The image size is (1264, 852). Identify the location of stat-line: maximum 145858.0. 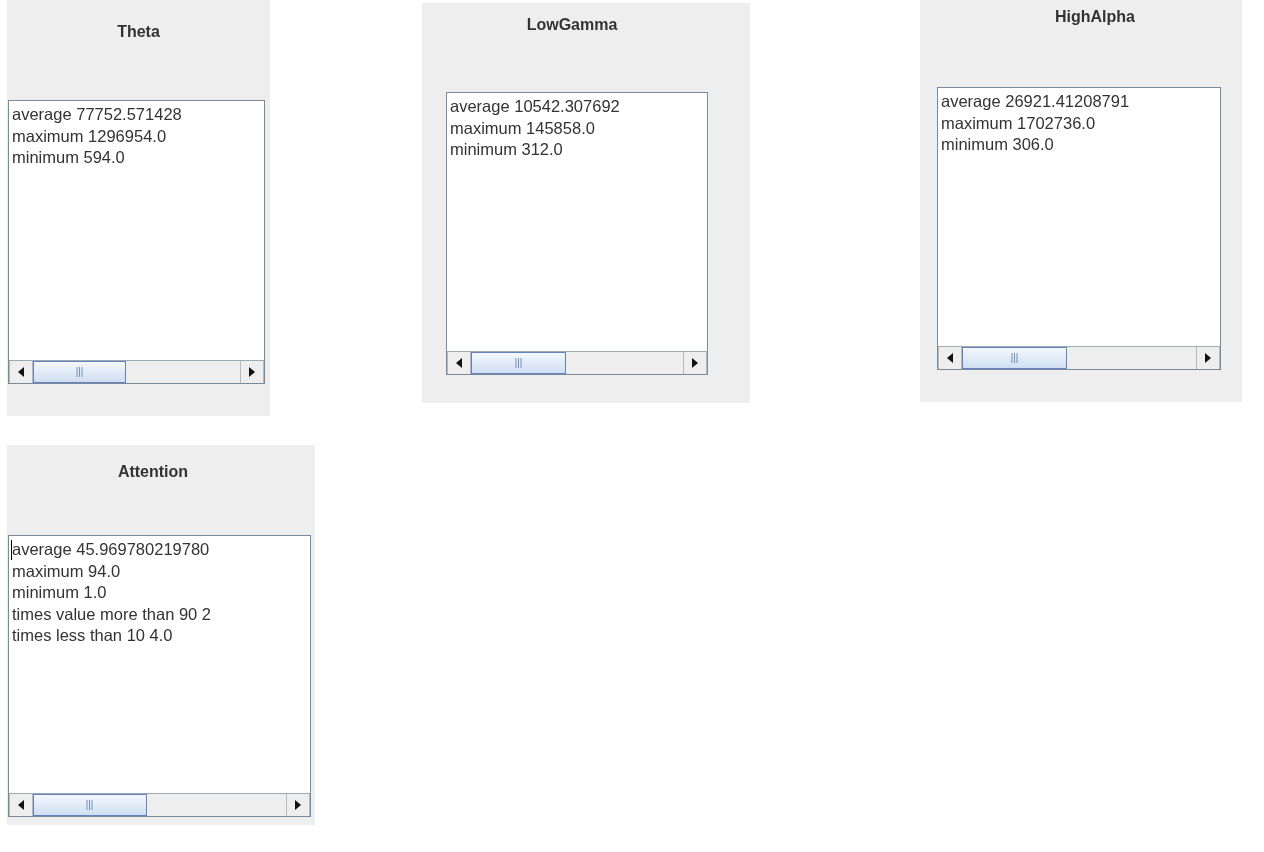
(523, 128).